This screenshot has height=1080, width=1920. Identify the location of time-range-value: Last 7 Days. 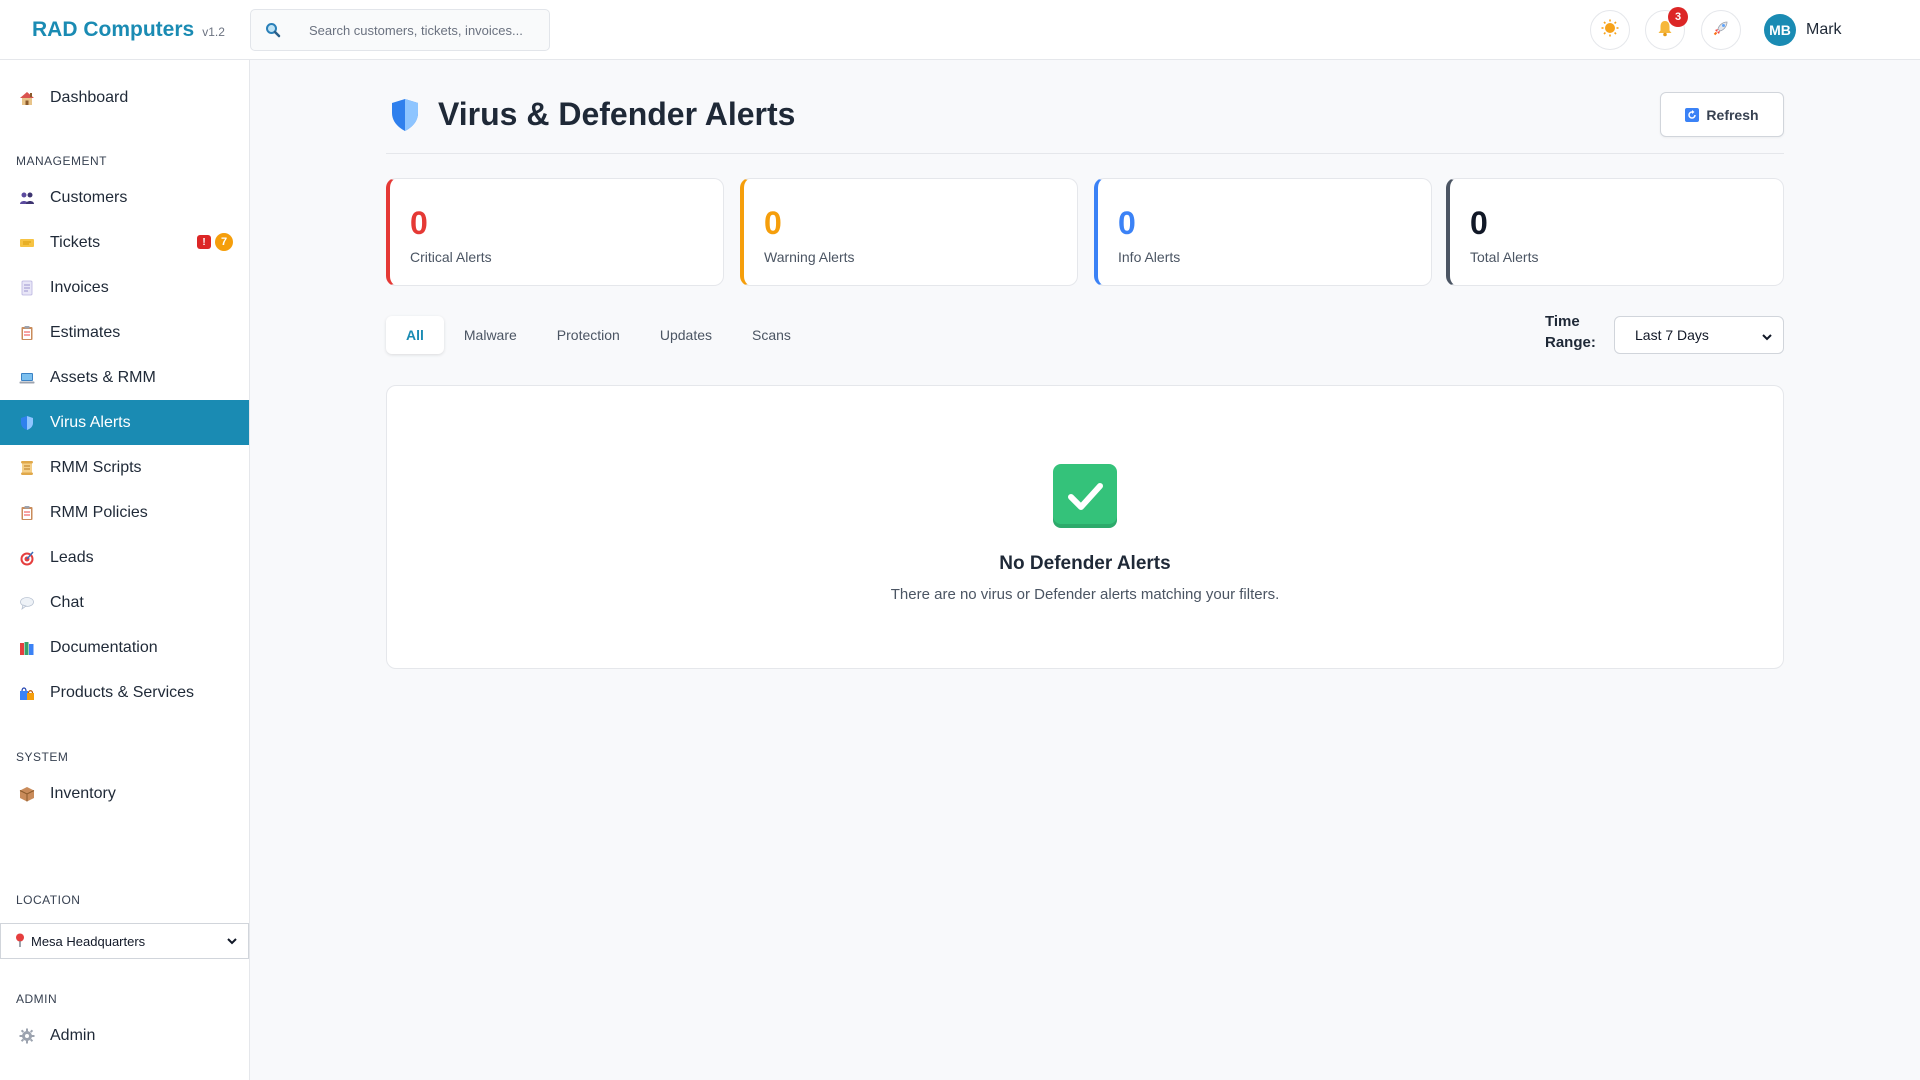
(1672, 335).